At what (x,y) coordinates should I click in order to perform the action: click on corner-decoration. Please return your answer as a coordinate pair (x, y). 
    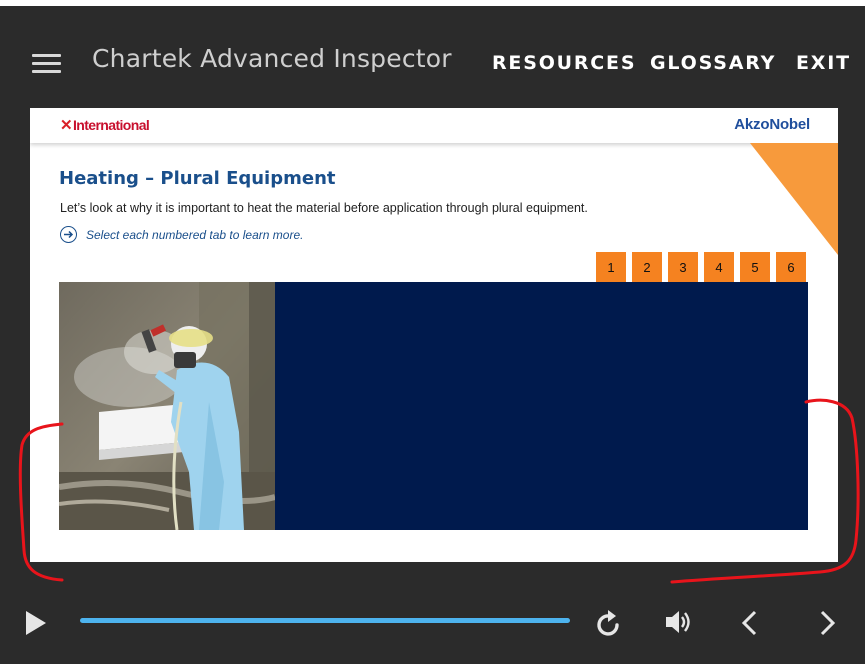
    Looking at the image, I should click on (794, 199).